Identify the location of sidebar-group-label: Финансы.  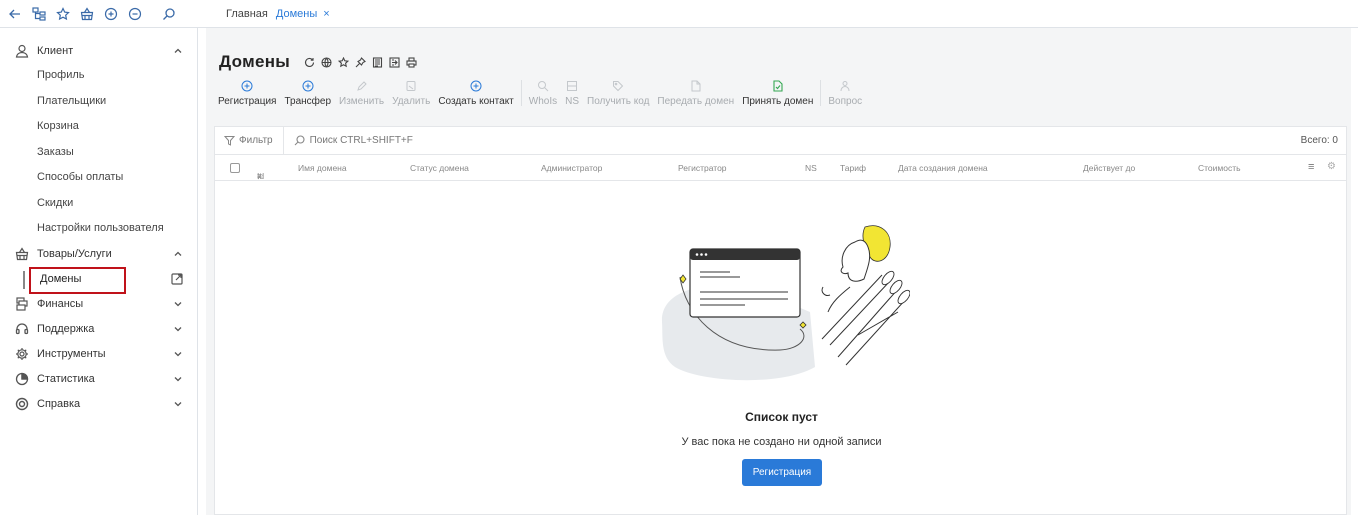
(60, 304).